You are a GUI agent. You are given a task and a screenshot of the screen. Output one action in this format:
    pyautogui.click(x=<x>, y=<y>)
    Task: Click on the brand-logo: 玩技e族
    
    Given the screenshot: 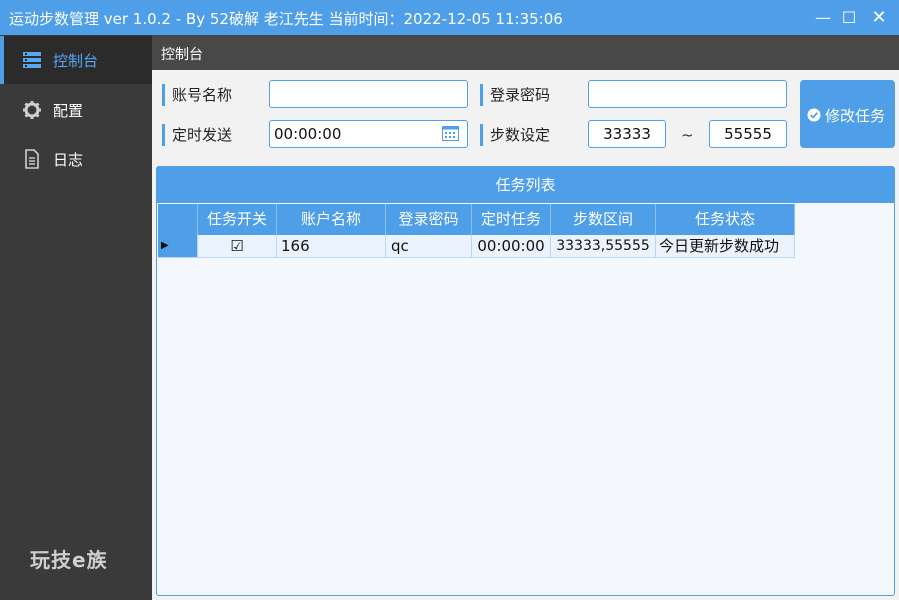 What is the action you would take?
    pyautogui.click(x=69, y=560)
    